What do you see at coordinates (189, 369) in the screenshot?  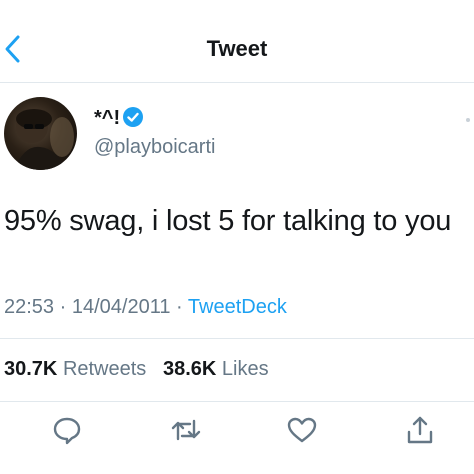 I see `likes-count: 38.6K` at bounding box center [189, 369].